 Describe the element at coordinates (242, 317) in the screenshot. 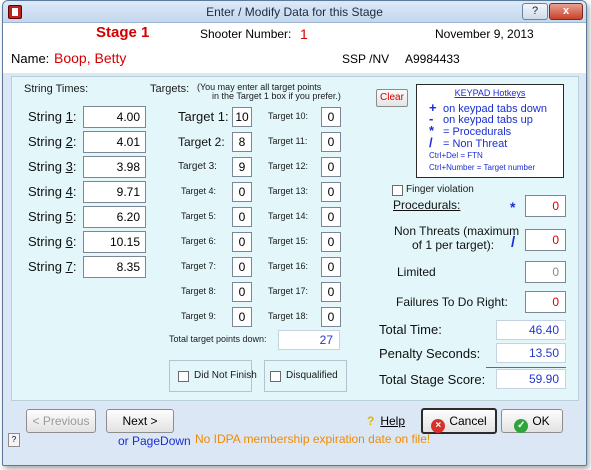

I see `target-9-input: 0` at that location.